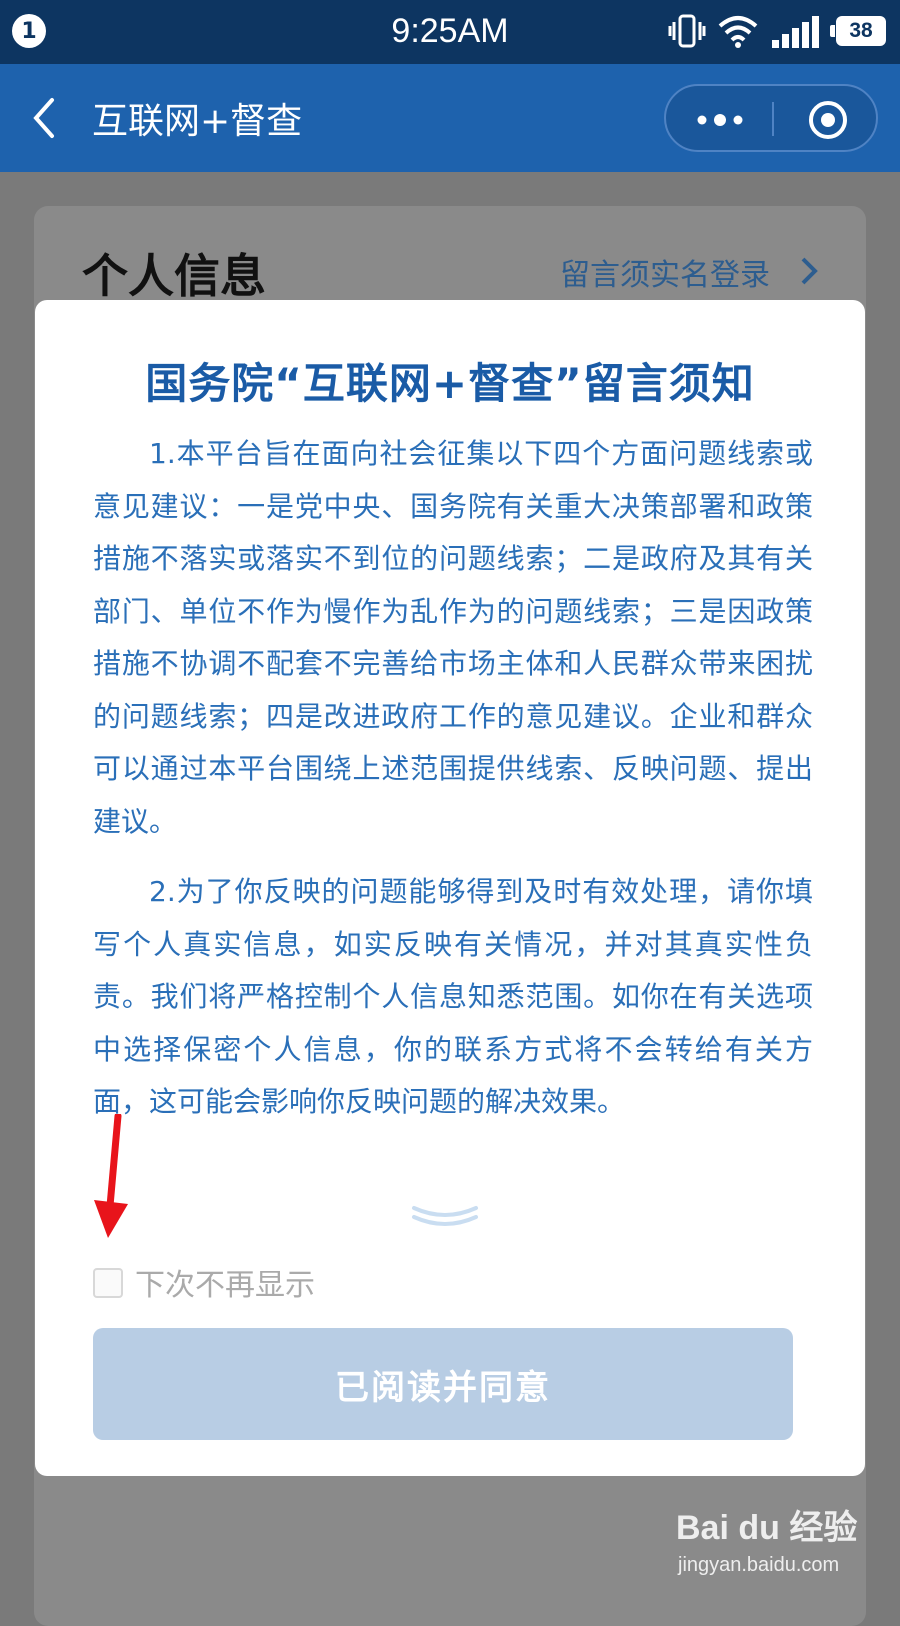 This screenshot has width=900, height=1626. I want to click on miniprogram-capsule, so click(771, 118).